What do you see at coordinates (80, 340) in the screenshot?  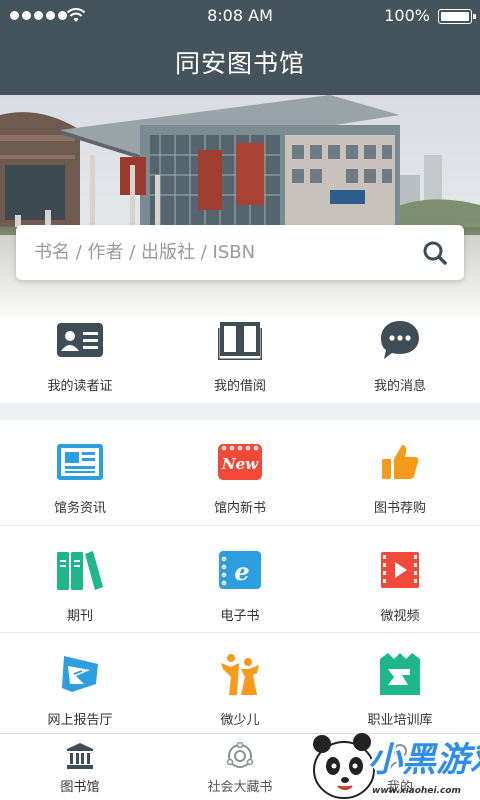 I see `reader-card-icon` at bounding box center [80, 340].